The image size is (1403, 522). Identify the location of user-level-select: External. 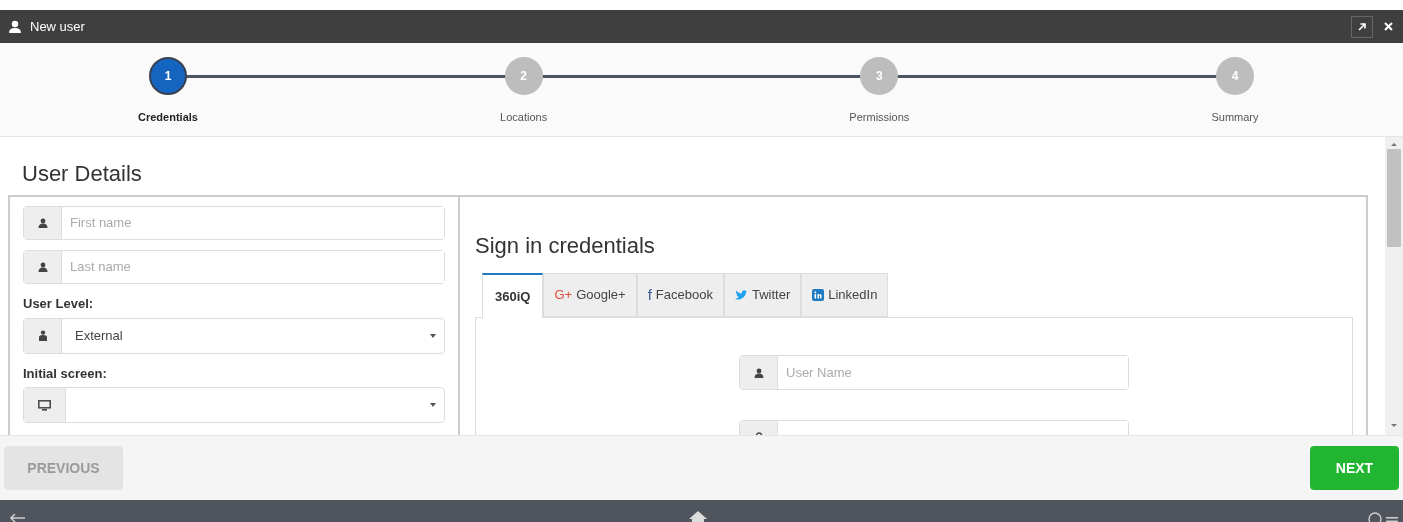
(234, 335).